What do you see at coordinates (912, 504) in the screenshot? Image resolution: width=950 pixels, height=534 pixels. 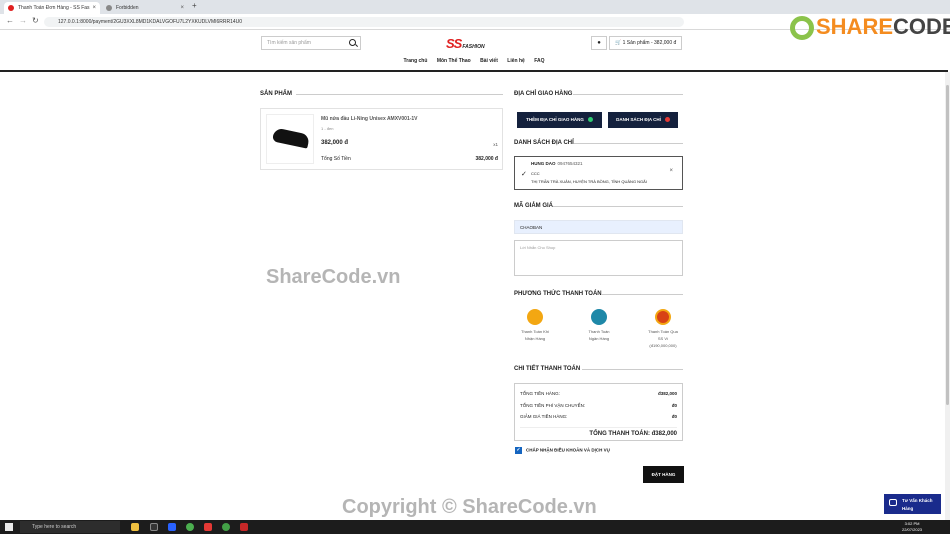 I see `support-chat-button: Tư Vấn Khách Hàng` at bounding box center [912, 504].